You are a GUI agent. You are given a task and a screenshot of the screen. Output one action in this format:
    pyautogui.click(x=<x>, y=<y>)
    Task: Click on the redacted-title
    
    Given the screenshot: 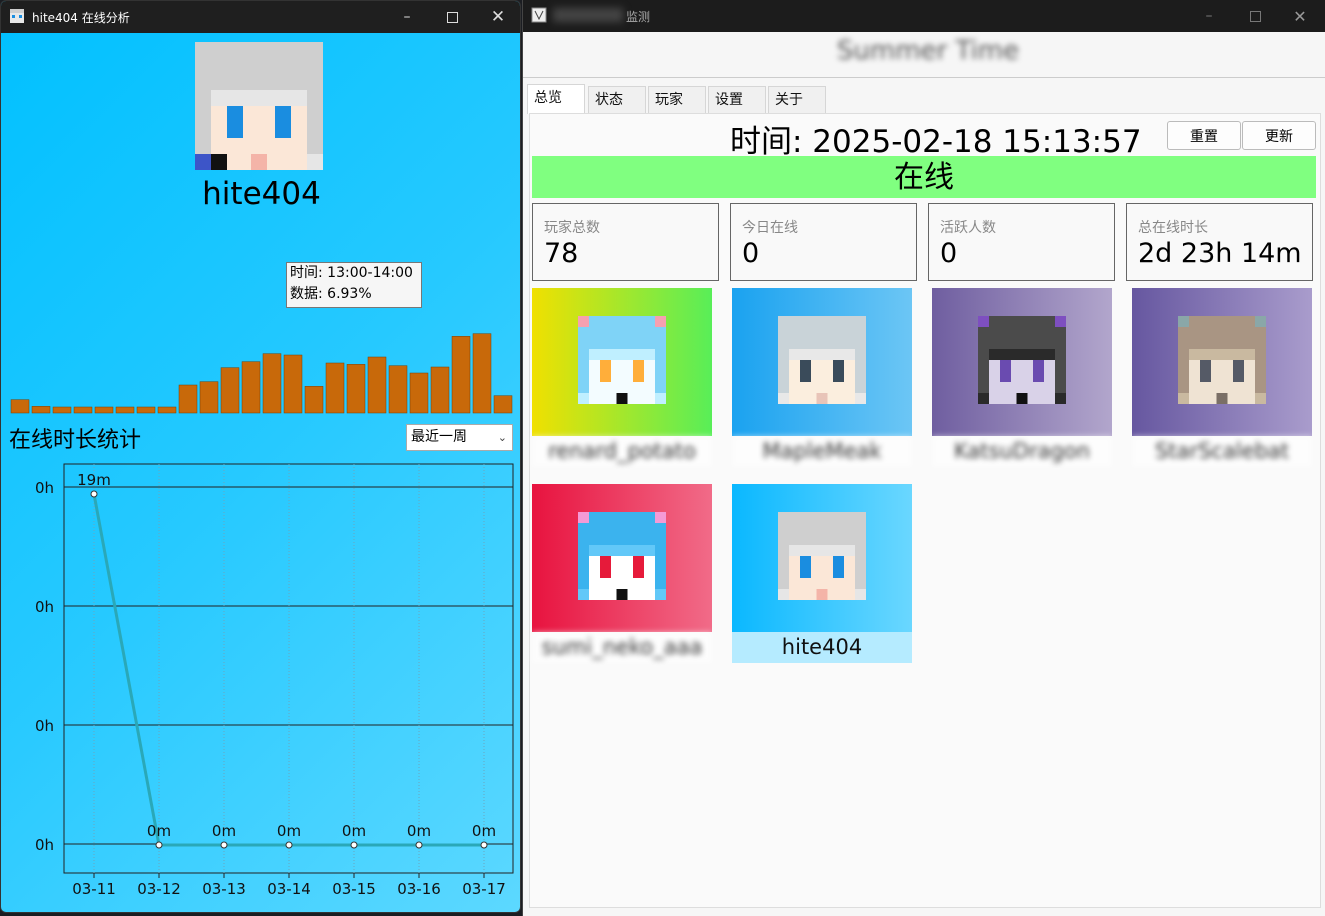 What is the action you would take?
    pyautogui.click(x=588, y=15)
    